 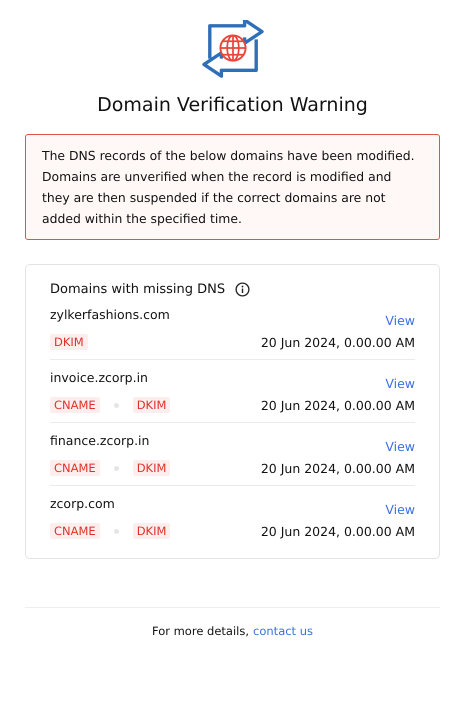 I want to click on warning-message: The DNS records of the below domains have been modified. Domains are unverified when the record is modified and they are then suspended if the correct domains are not added within the specified time., so click(x=232, y=187).